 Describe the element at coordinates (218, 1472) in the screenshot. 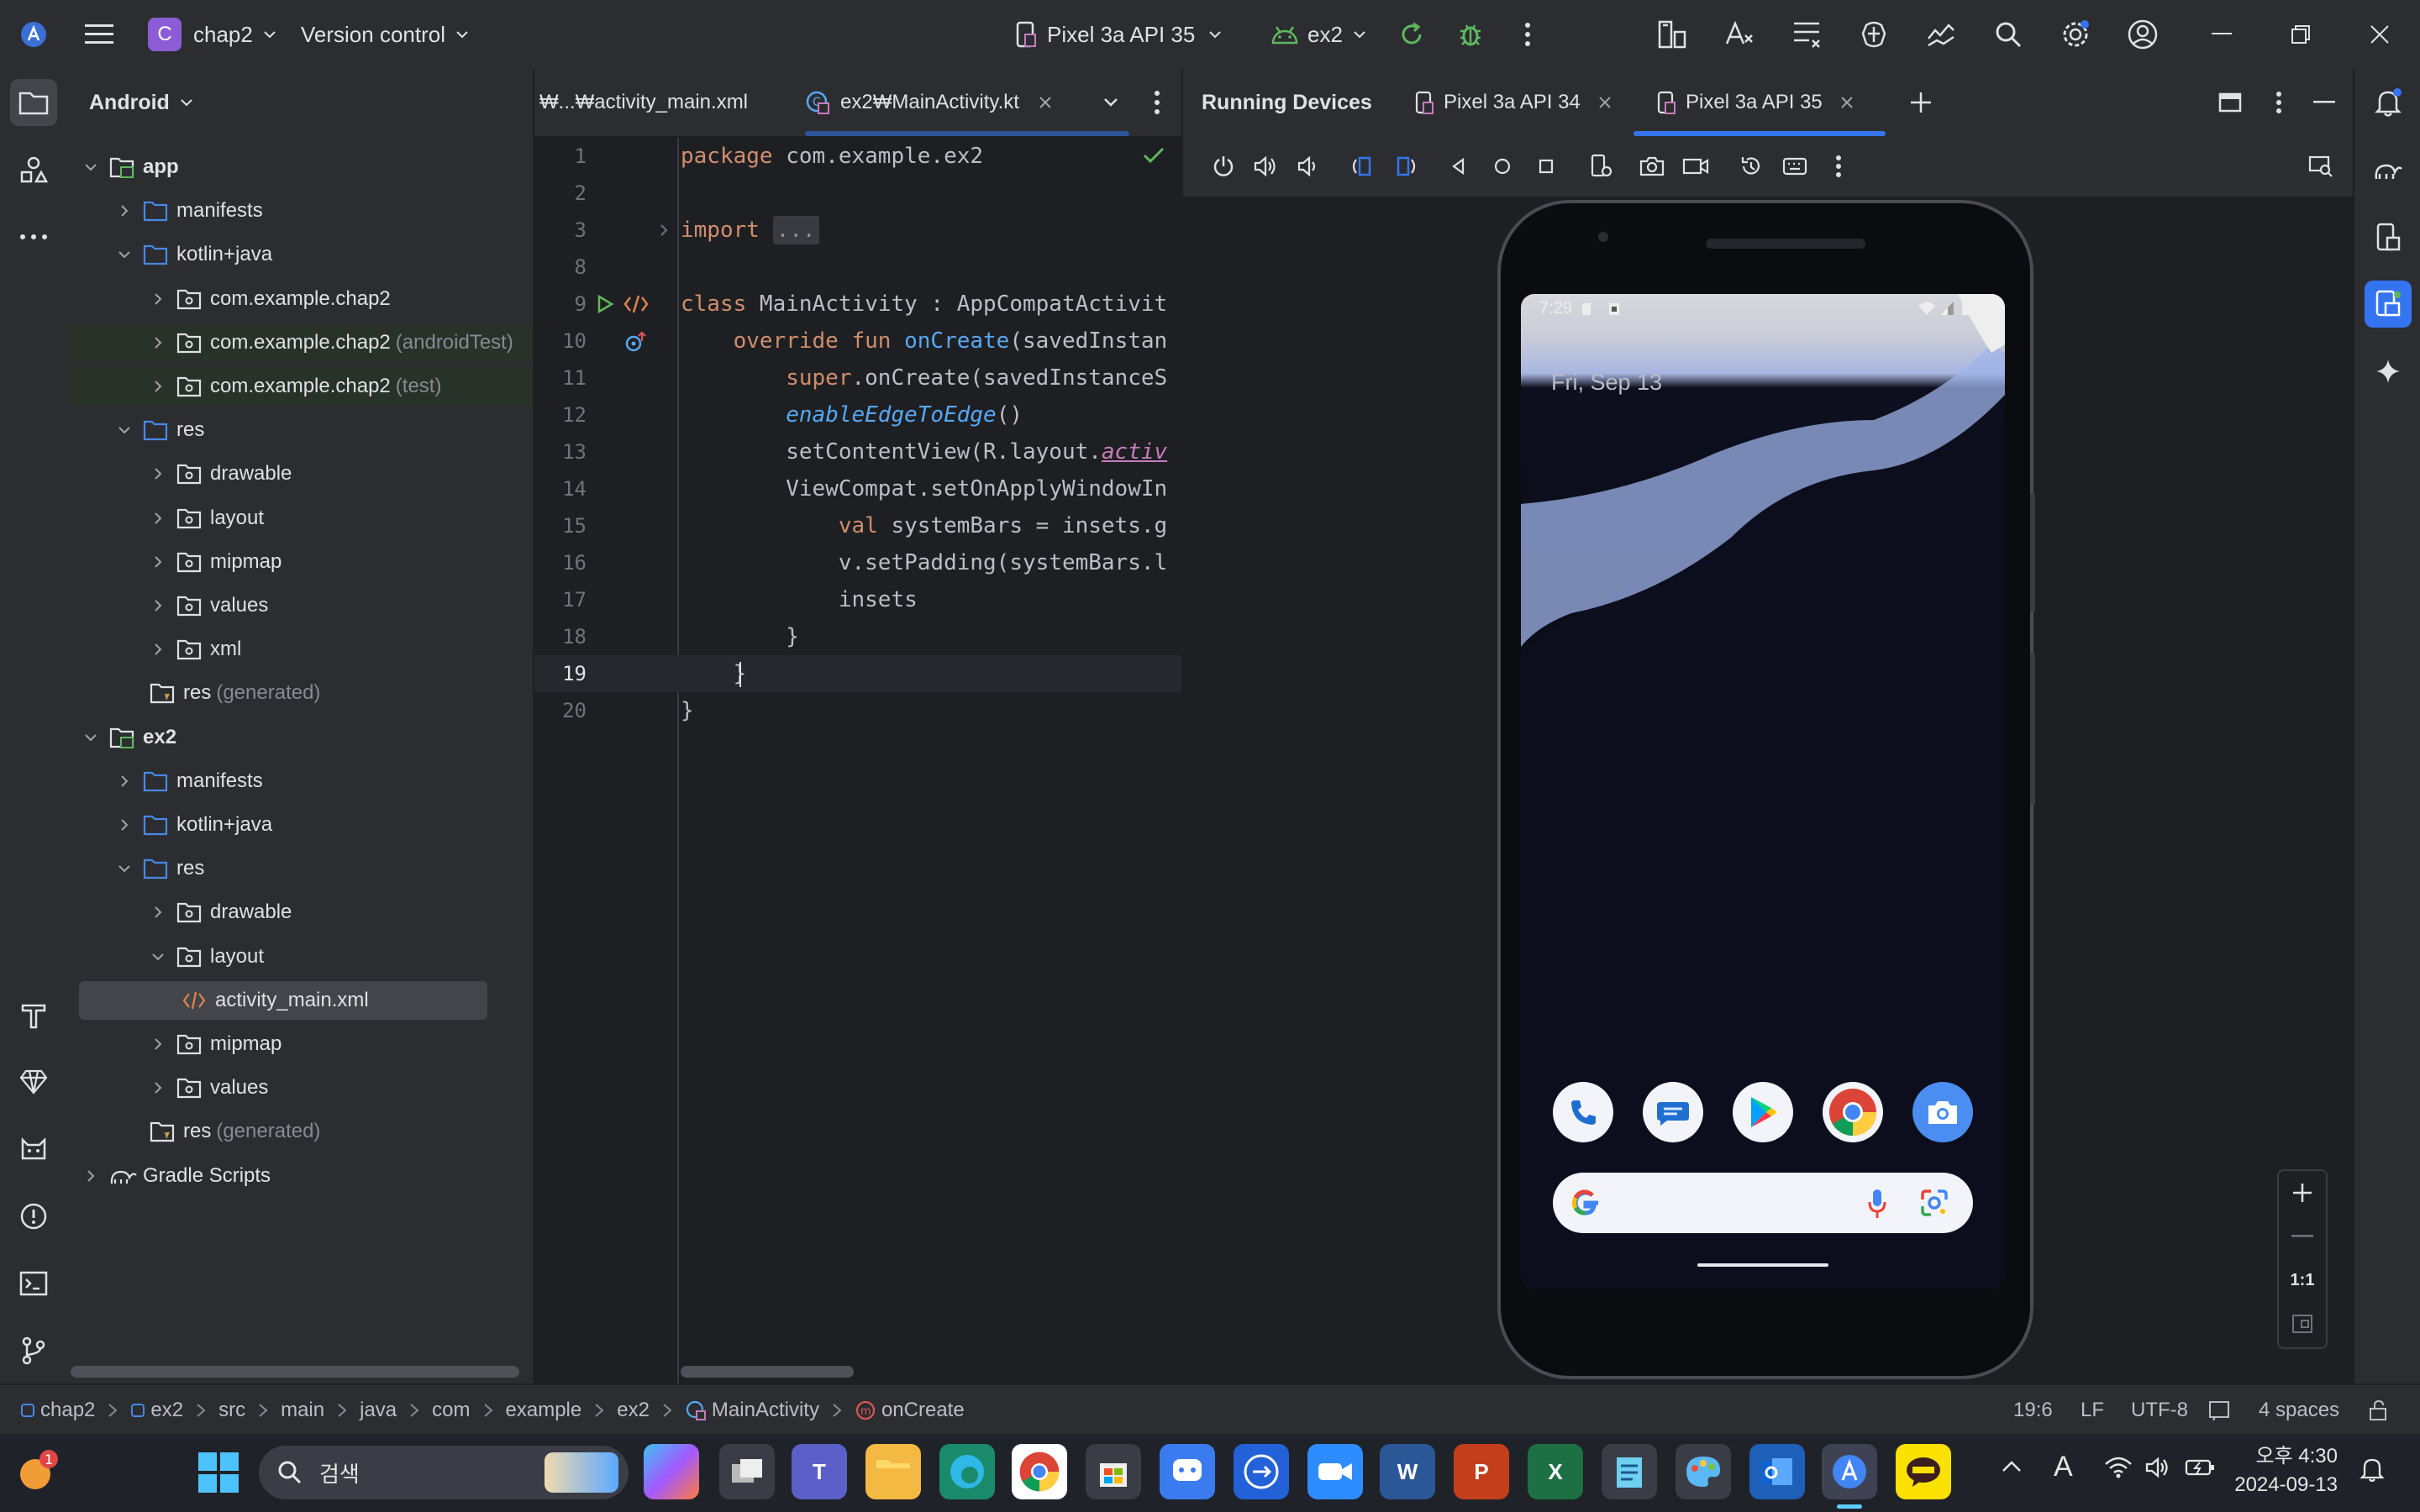

I see `windows-start-icon` at that location.